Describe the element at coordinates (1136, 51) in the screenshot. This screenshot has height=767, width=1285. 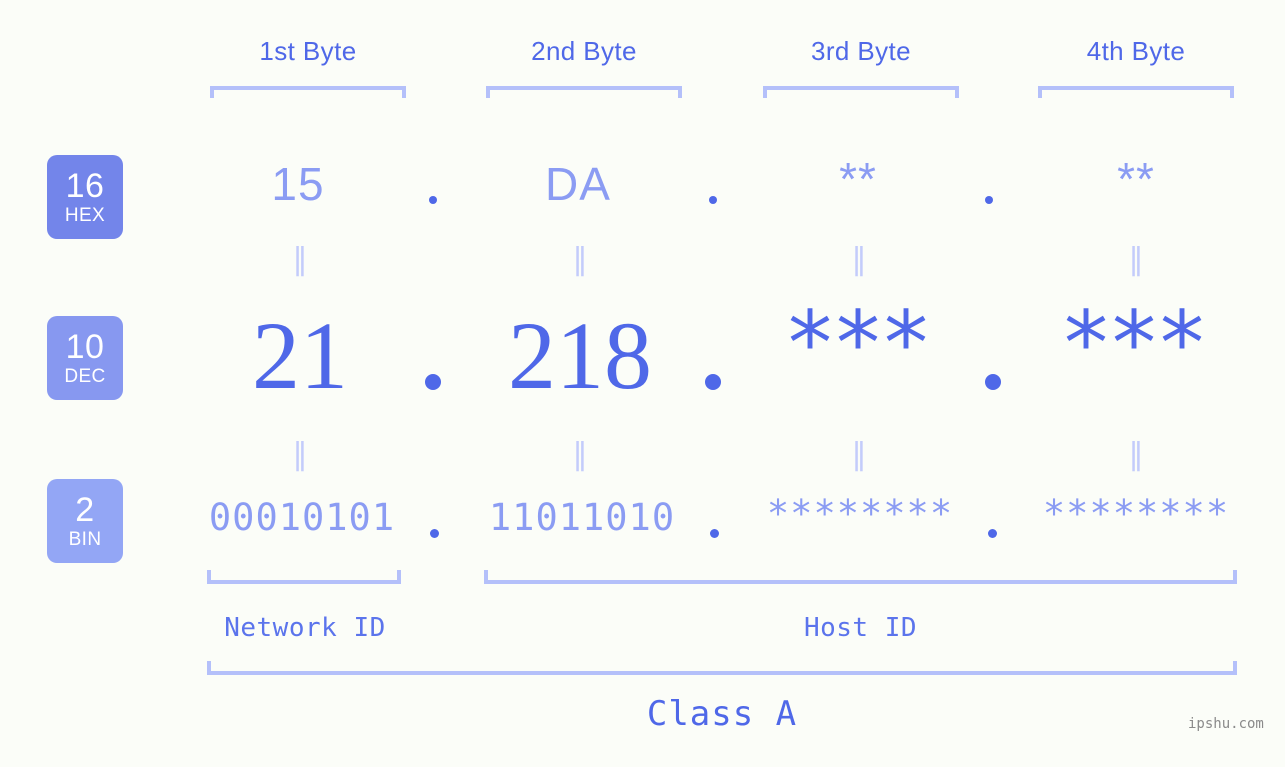
I see `byte-header-4: 4th Byte` at that location.